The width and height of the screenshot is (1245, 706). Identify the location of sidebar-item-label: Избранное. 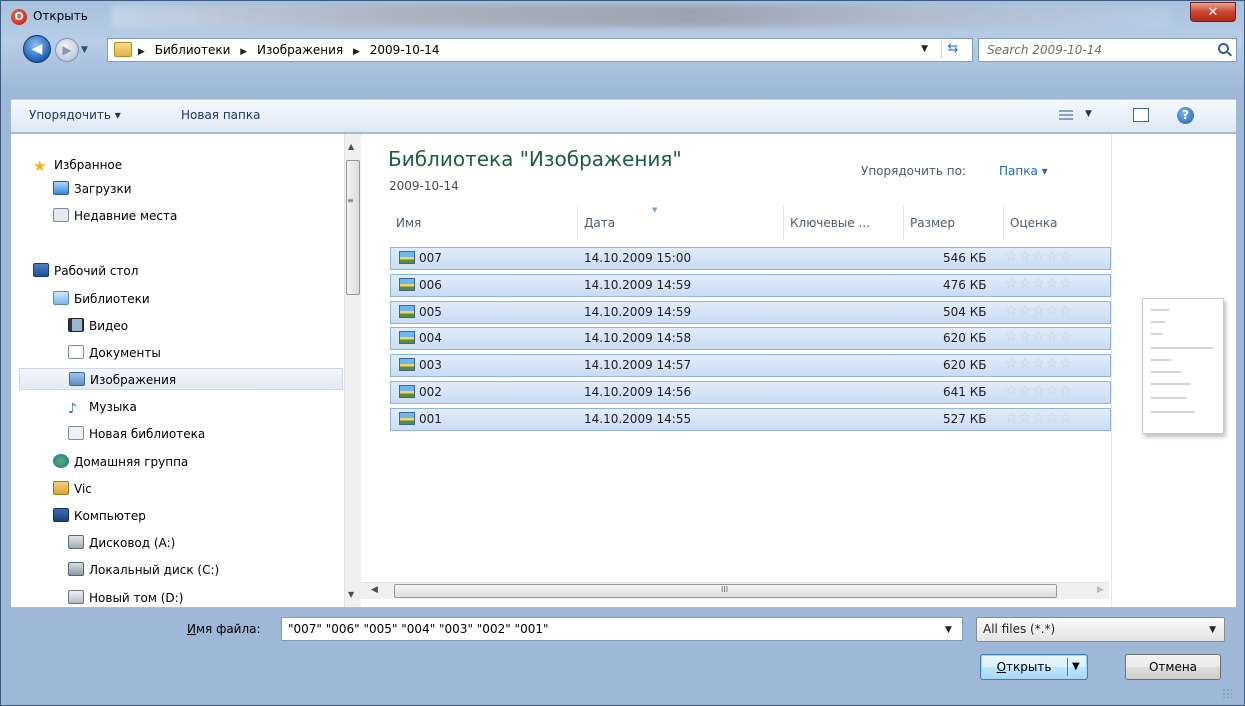
(88, 165).